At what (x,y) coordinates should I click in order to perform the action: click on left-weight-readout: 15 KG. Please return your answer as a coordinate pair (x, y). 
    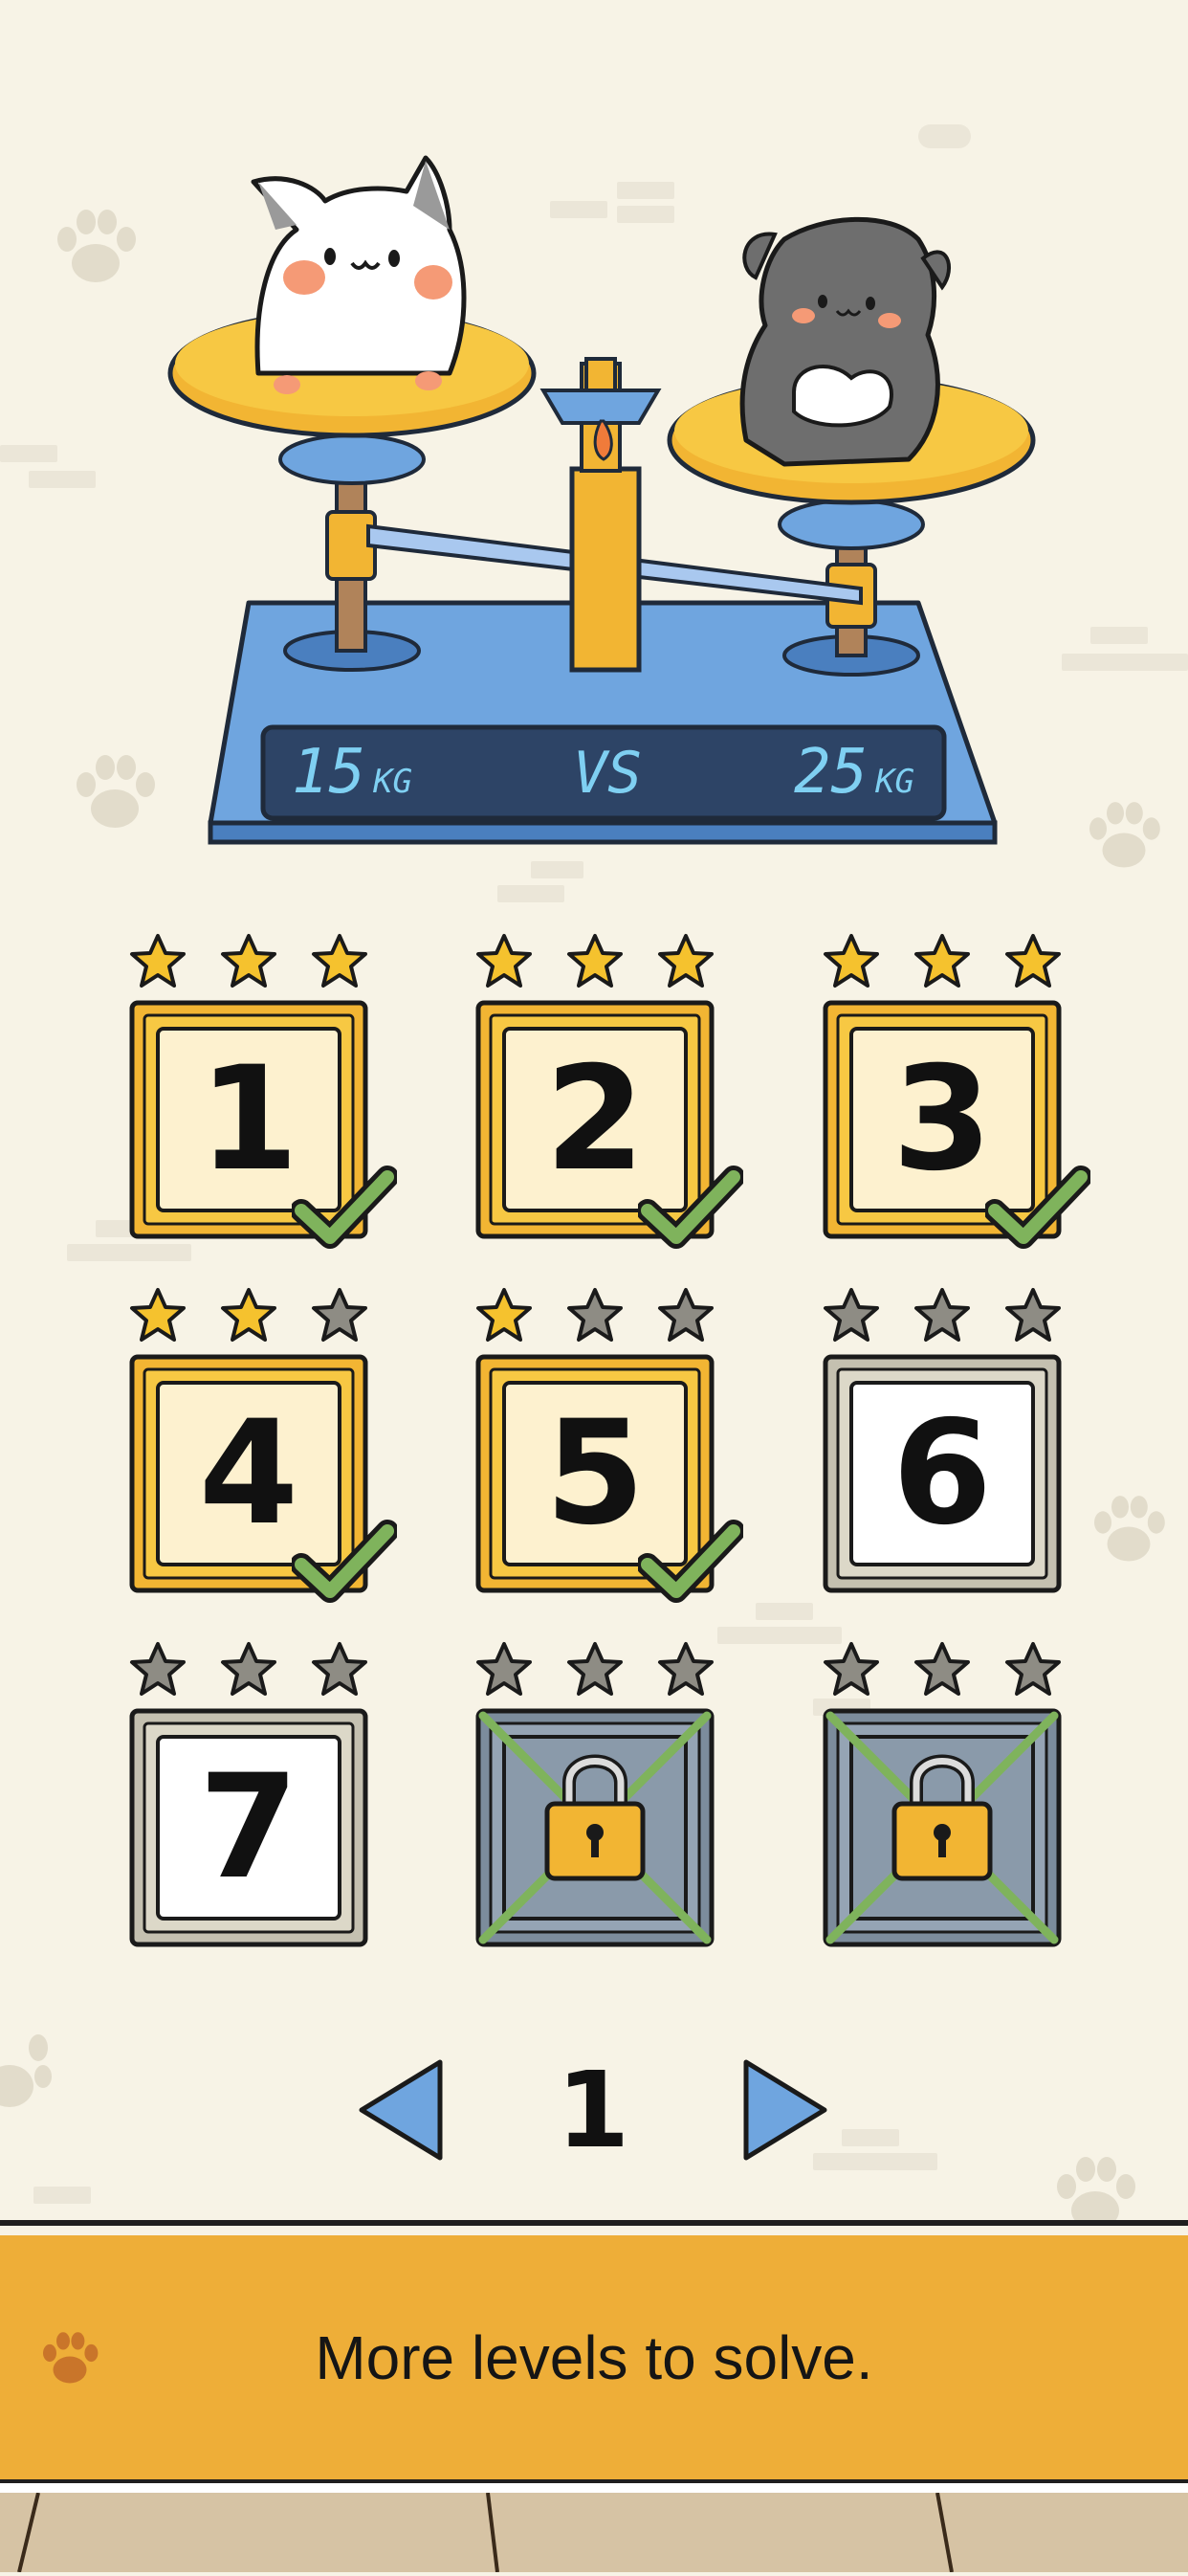
    Looking at the image, I should click on (368, 772).